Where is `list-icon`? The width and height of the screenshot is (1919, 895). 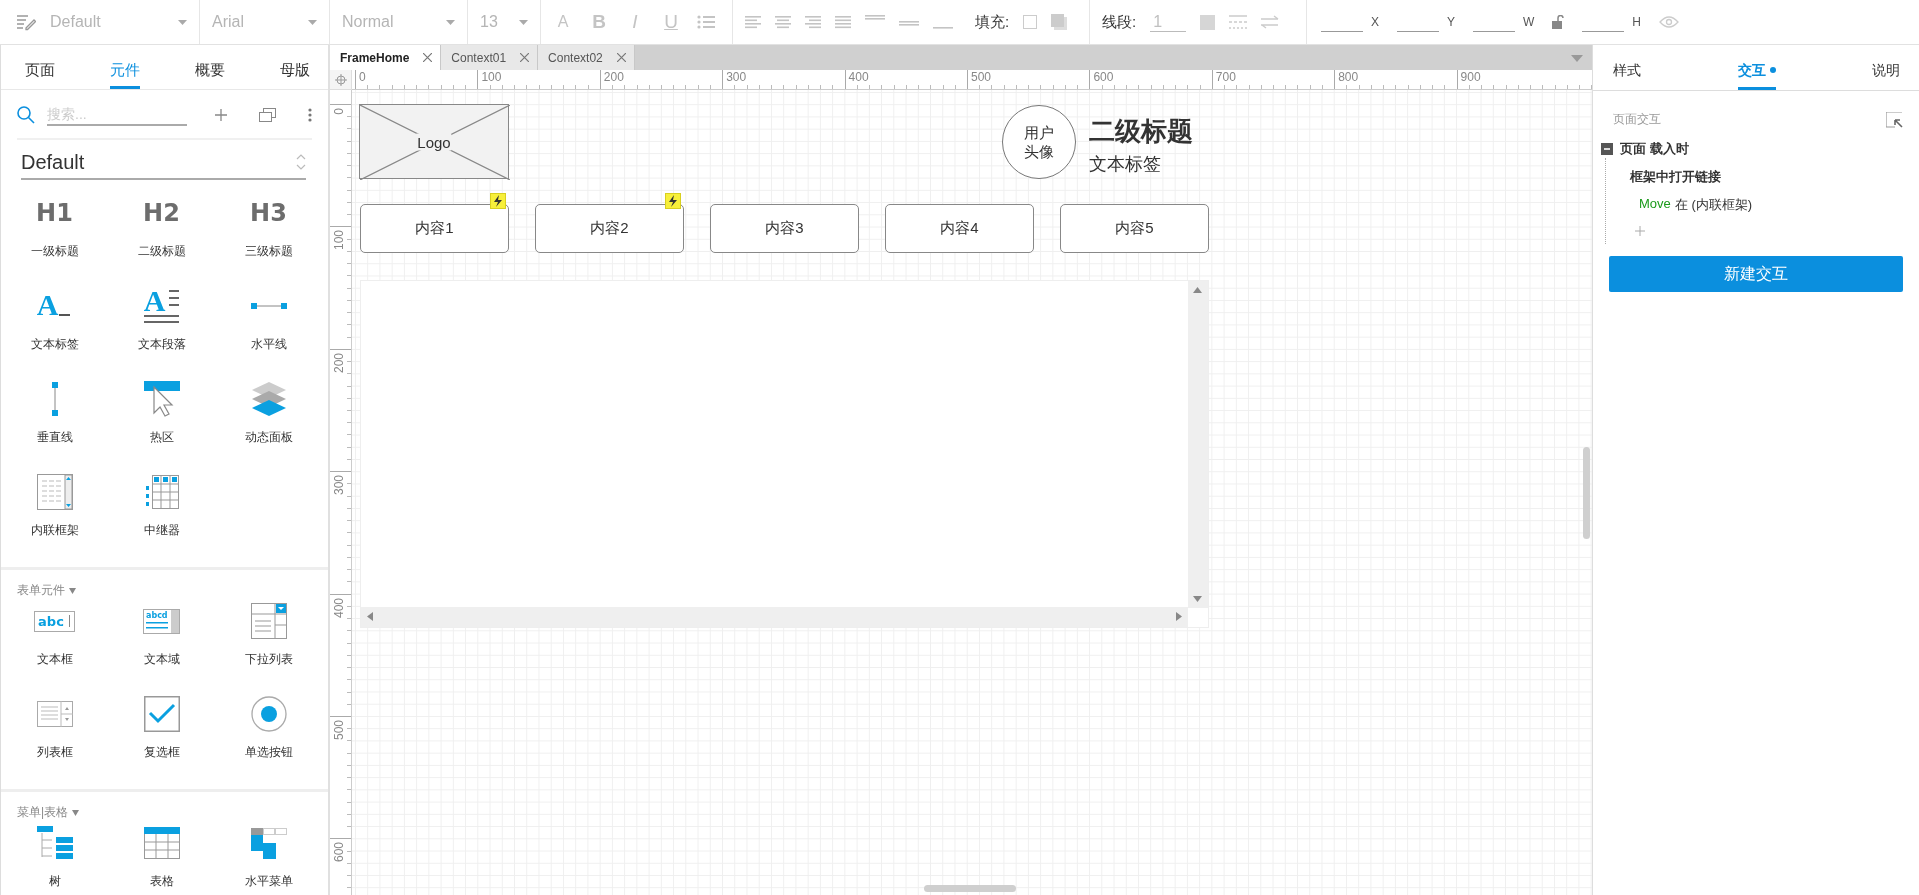 list-icon is located at coordinates (706, 22).